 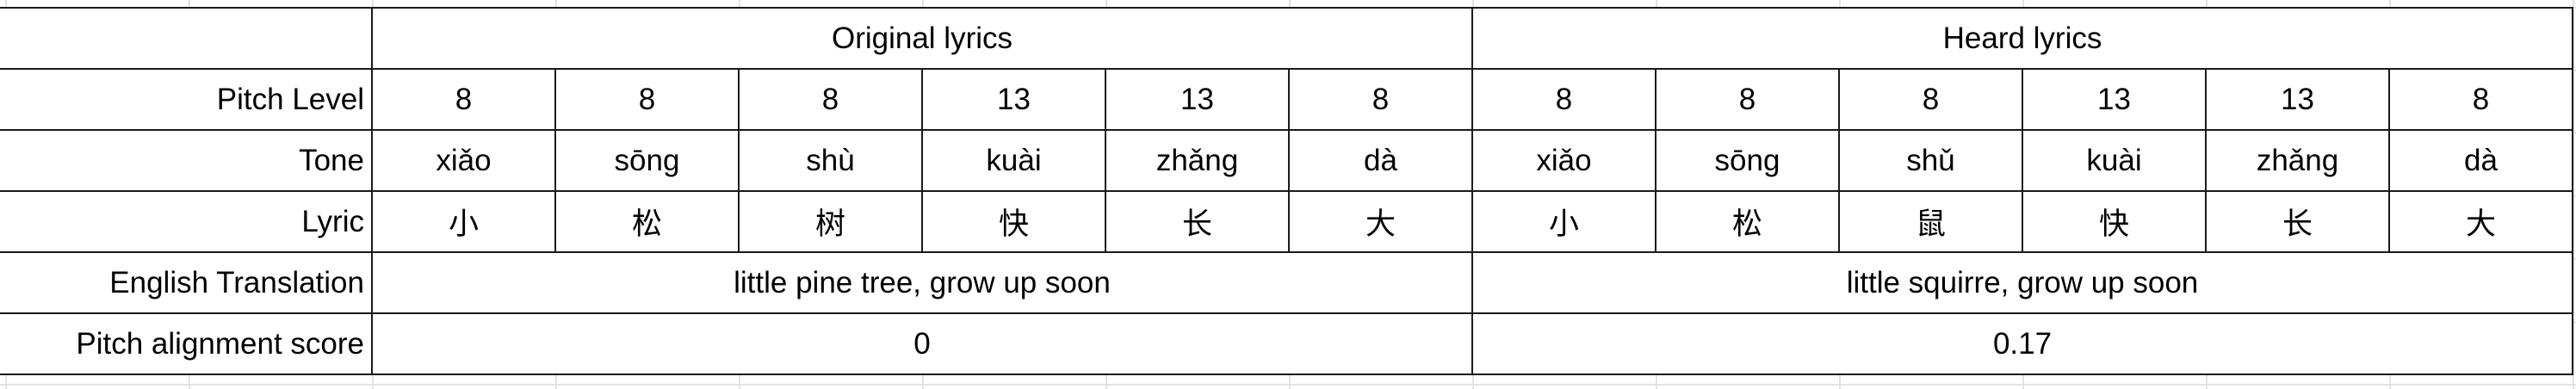 What do you see at coordinates (647, 221) in the screenshot?
I see `original-lyric-cell: 松` at bounding box center [647, 221].